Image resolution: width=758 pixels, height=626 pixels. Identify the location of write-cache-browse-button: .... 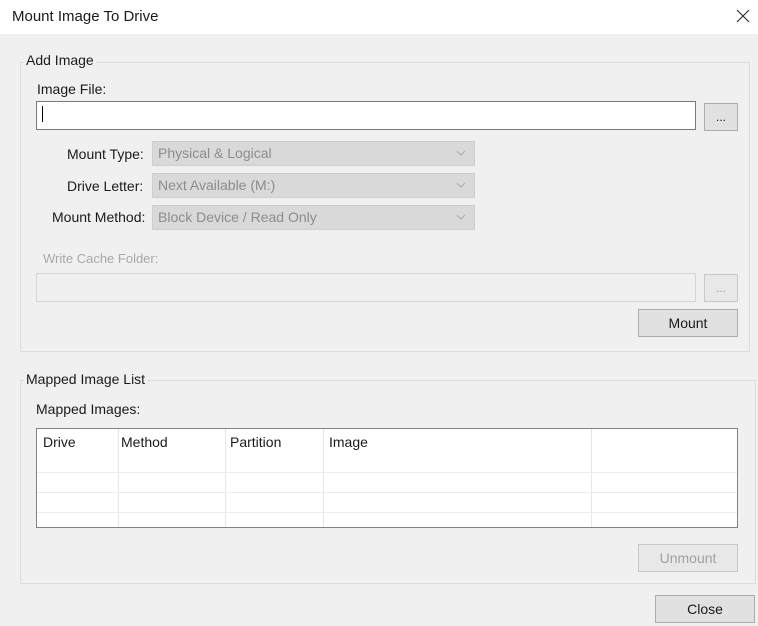
(721, 288).